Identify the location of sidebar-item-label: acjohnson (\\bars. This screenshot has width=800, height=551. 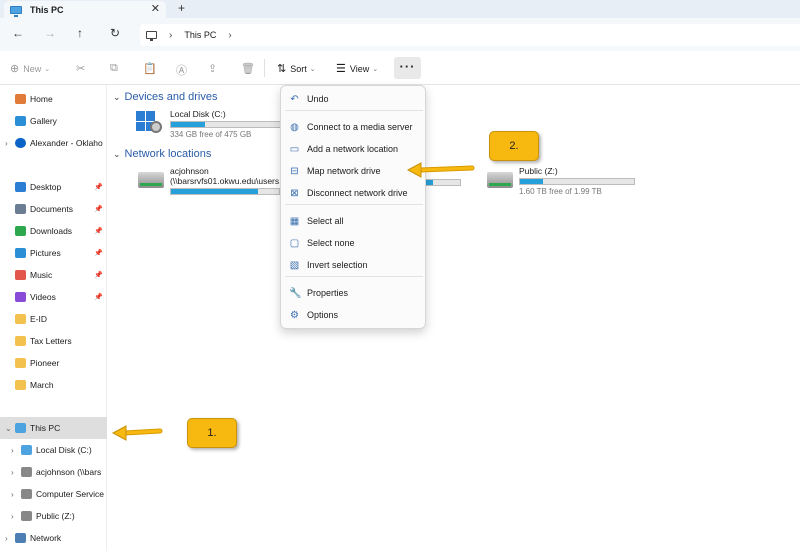
(69, 472).